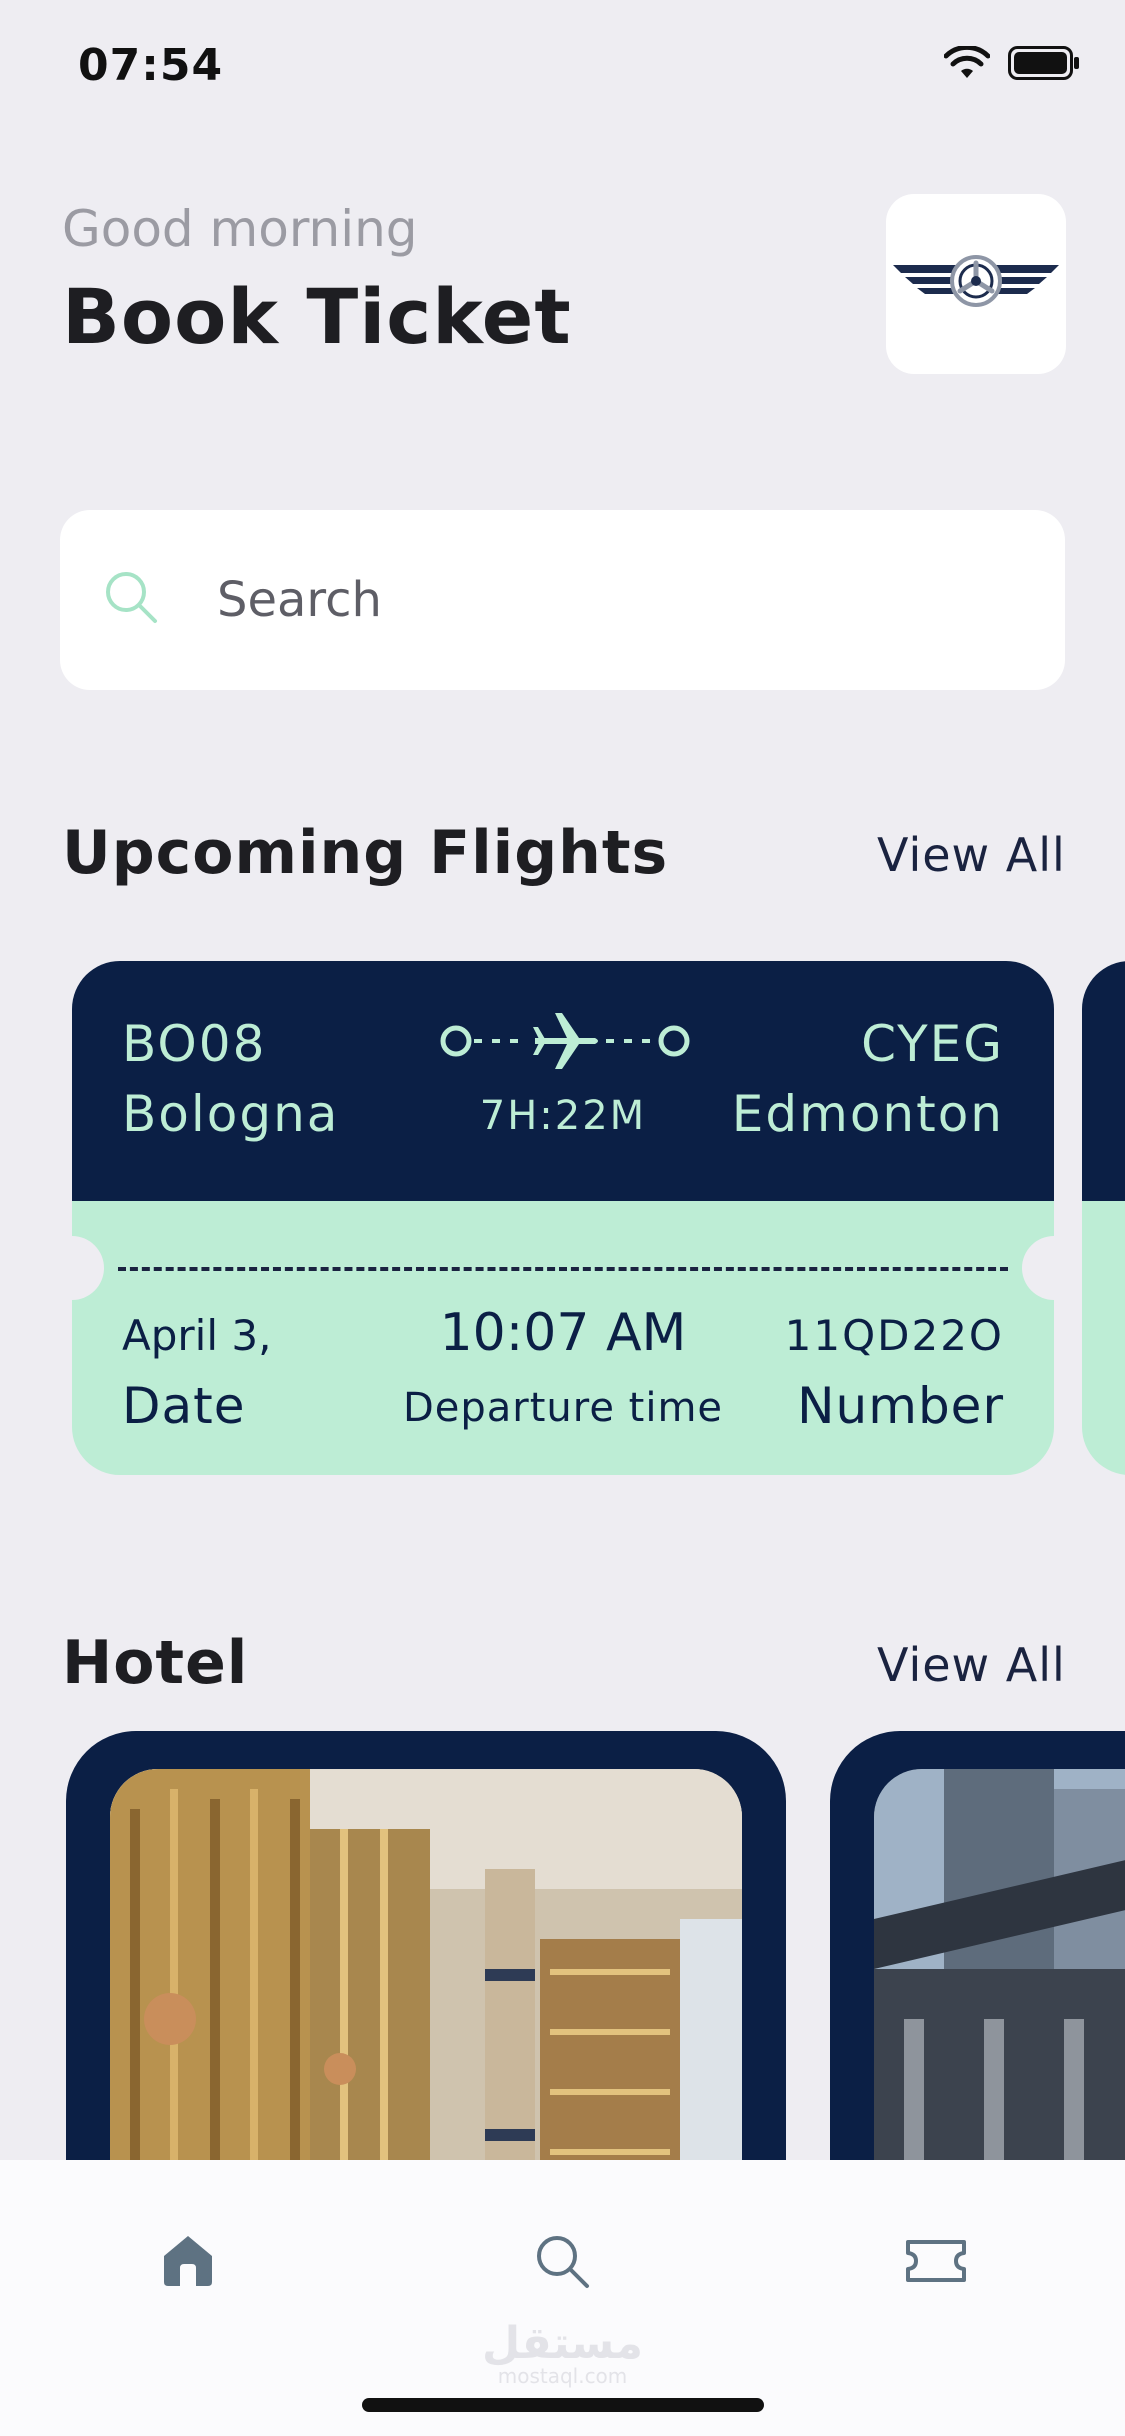 This screenshot has width=1125, height=2436. What do you see at coordinates (900, 1406) in the screenshot?
I see `flight-number-label: Number` at bounding box center [900, 1406].